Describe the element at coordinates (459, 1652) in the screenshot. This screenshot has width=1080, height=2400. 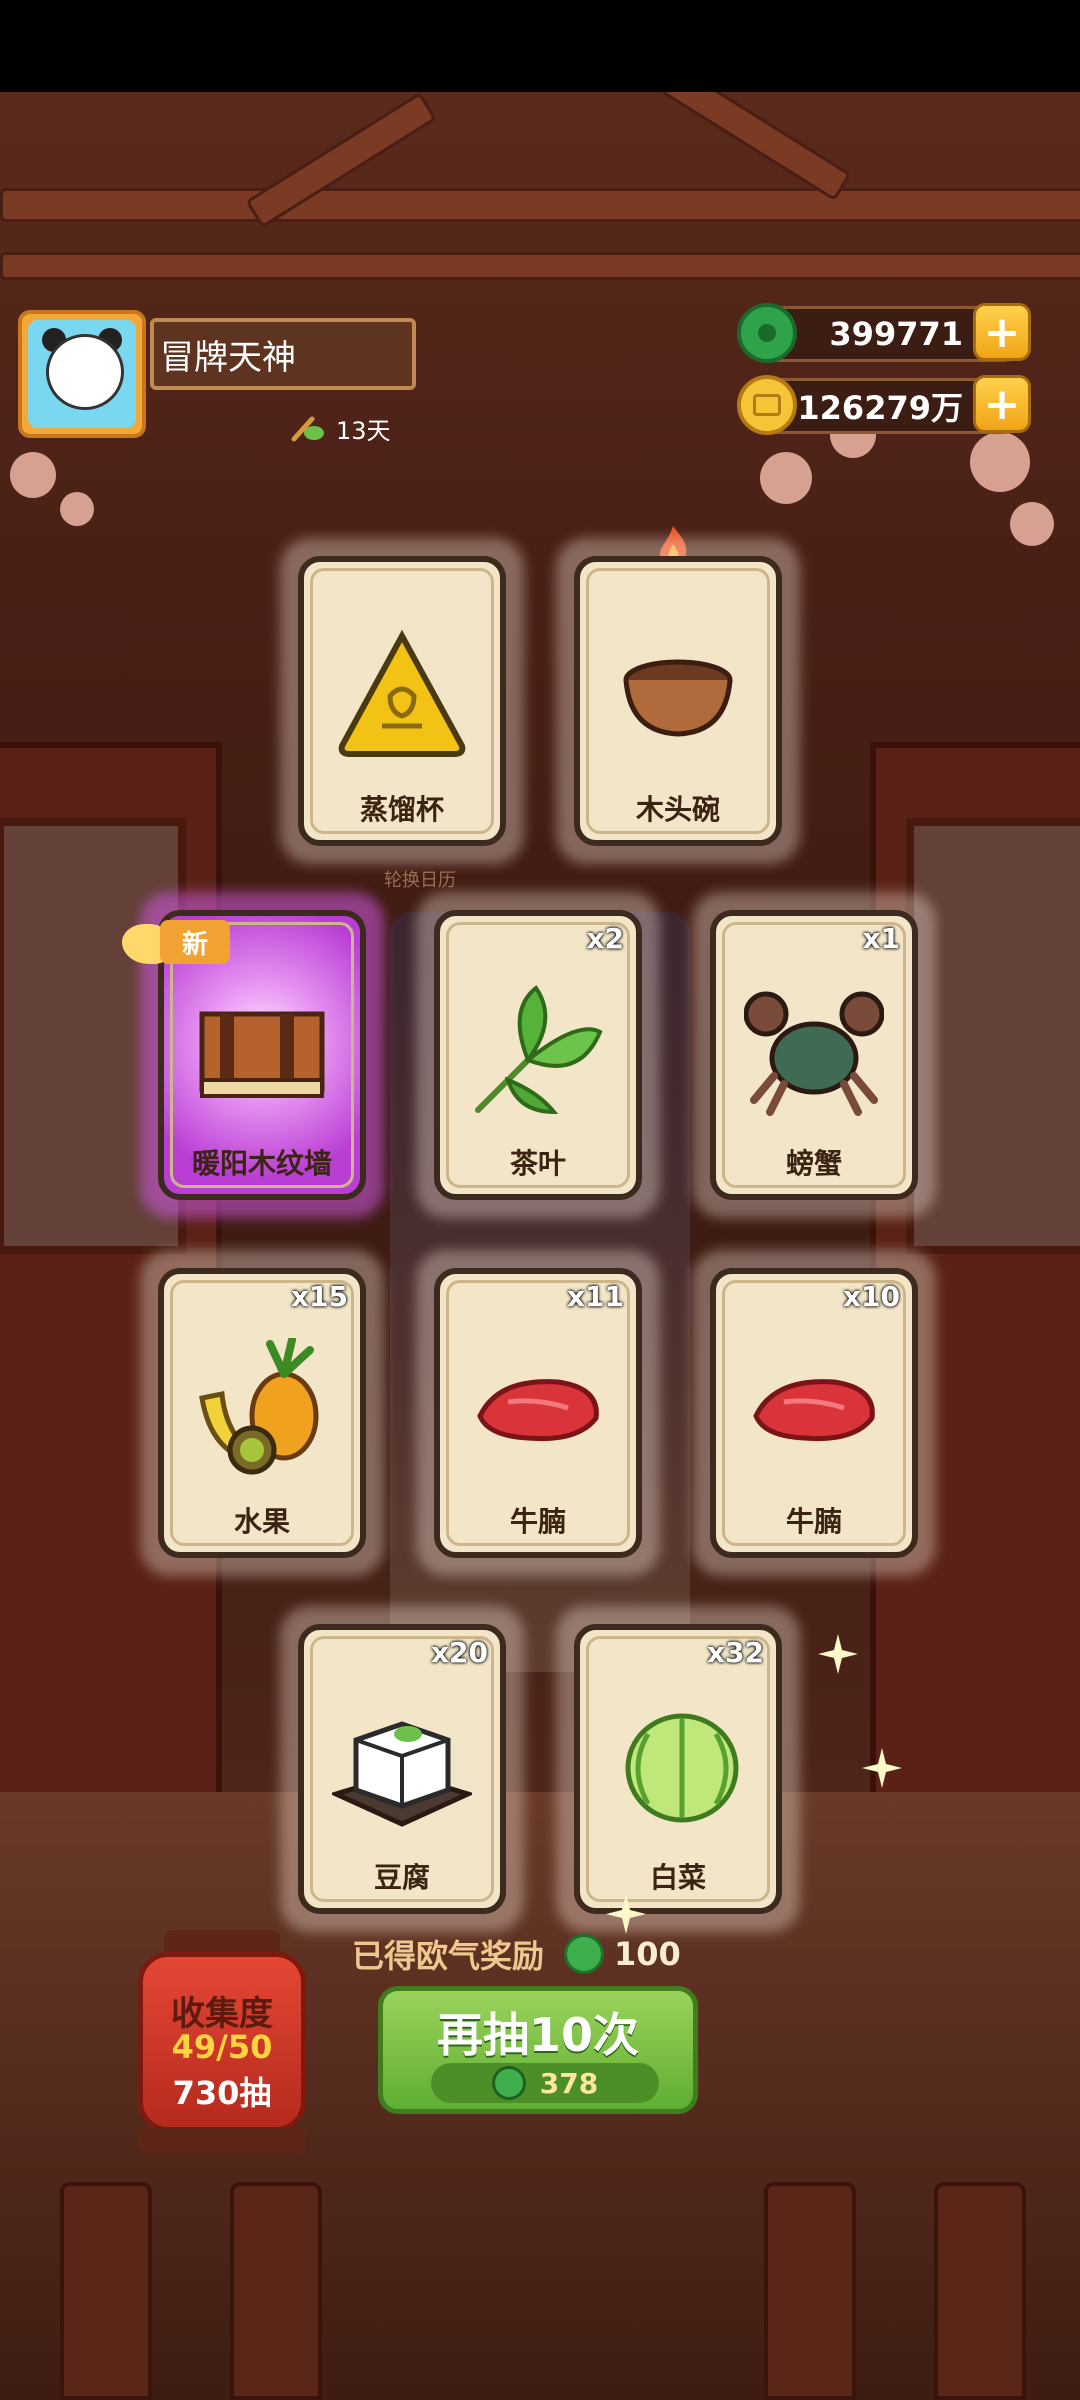
I see `card-count: x20` at that location.